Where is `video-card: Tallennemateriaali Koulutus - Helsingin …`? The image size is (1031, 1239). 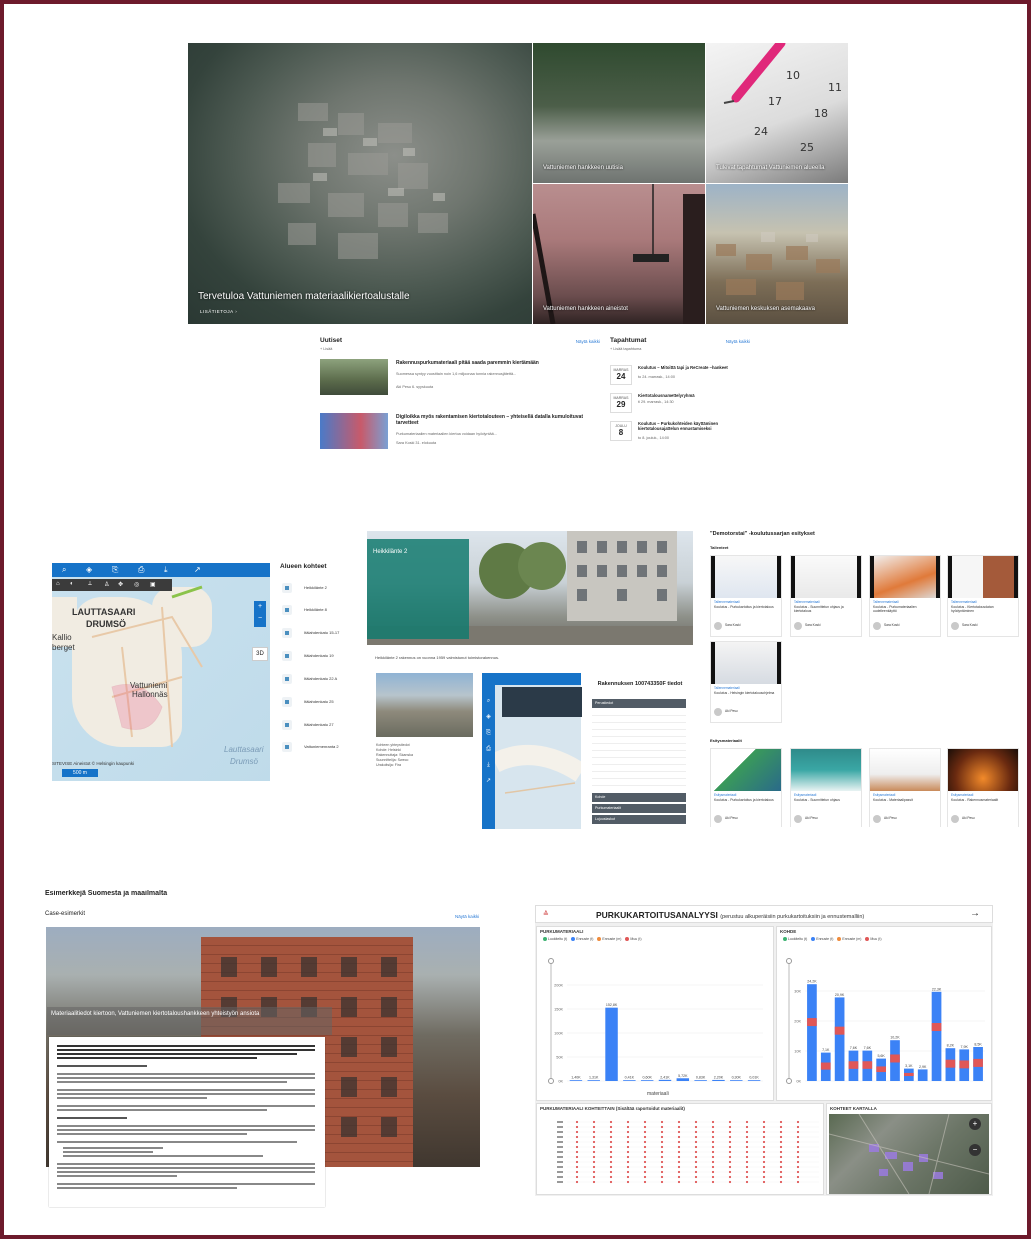
video-card: Tallennemateriaali Koulutus - Helsingin … is located at coordinates (746, 682).